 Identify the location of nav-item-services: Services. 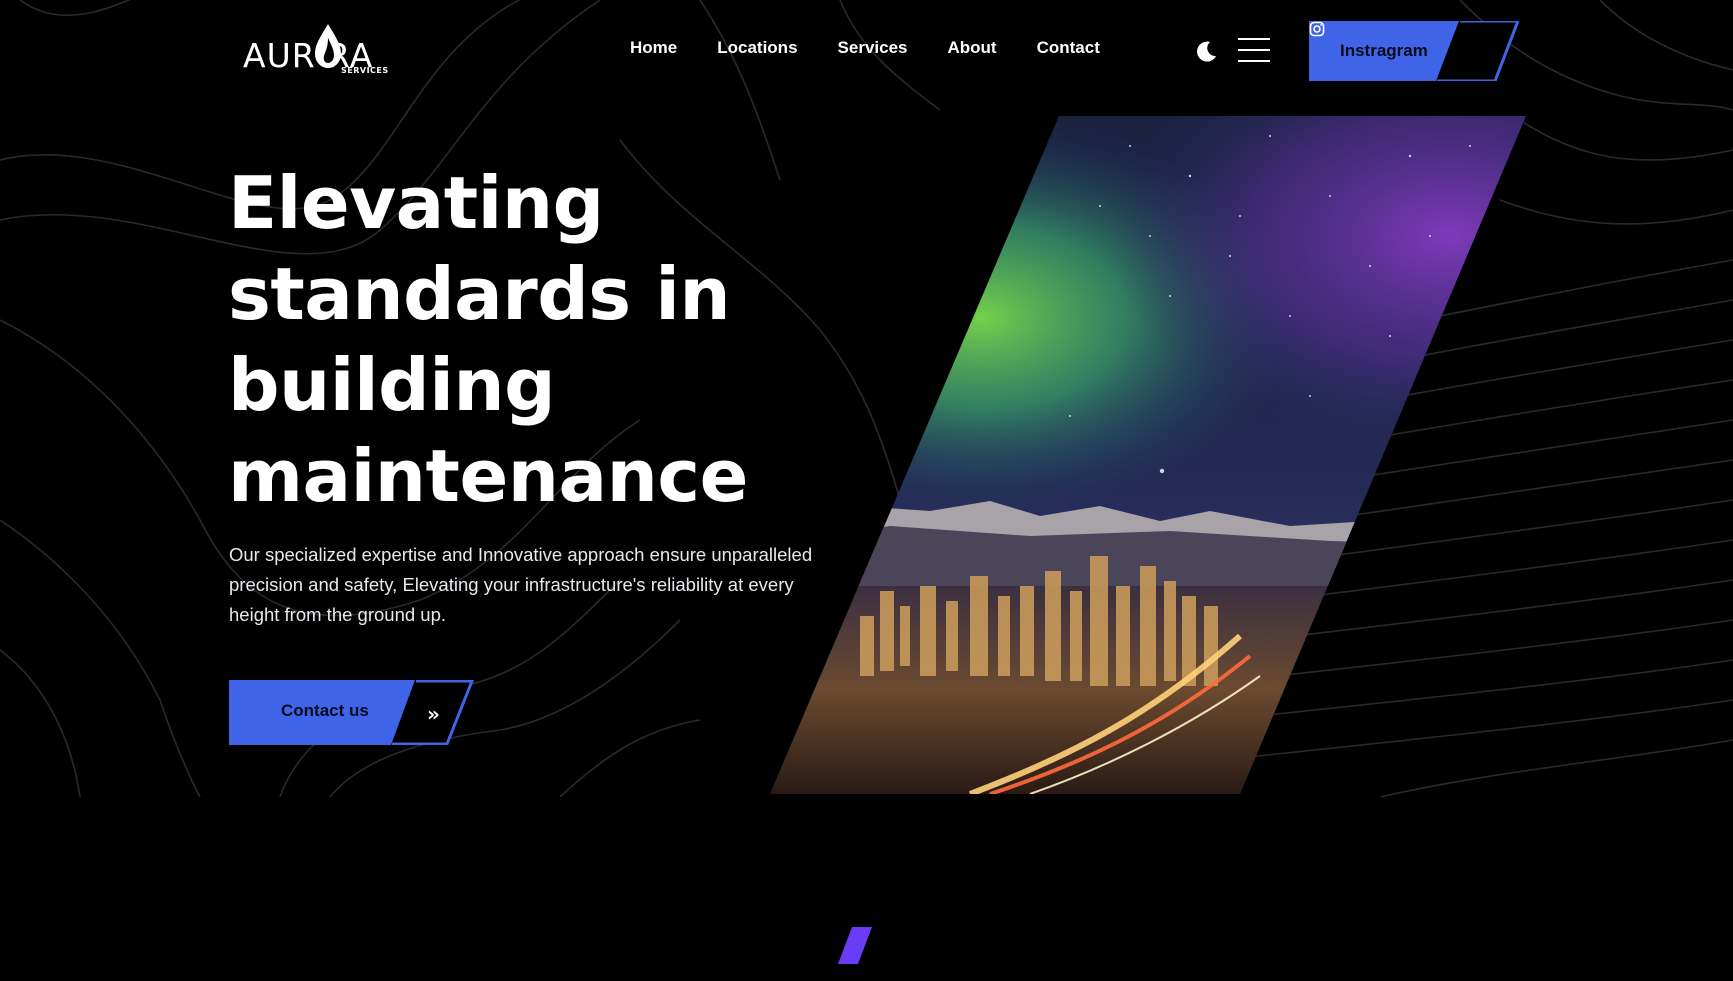
(873, 48).